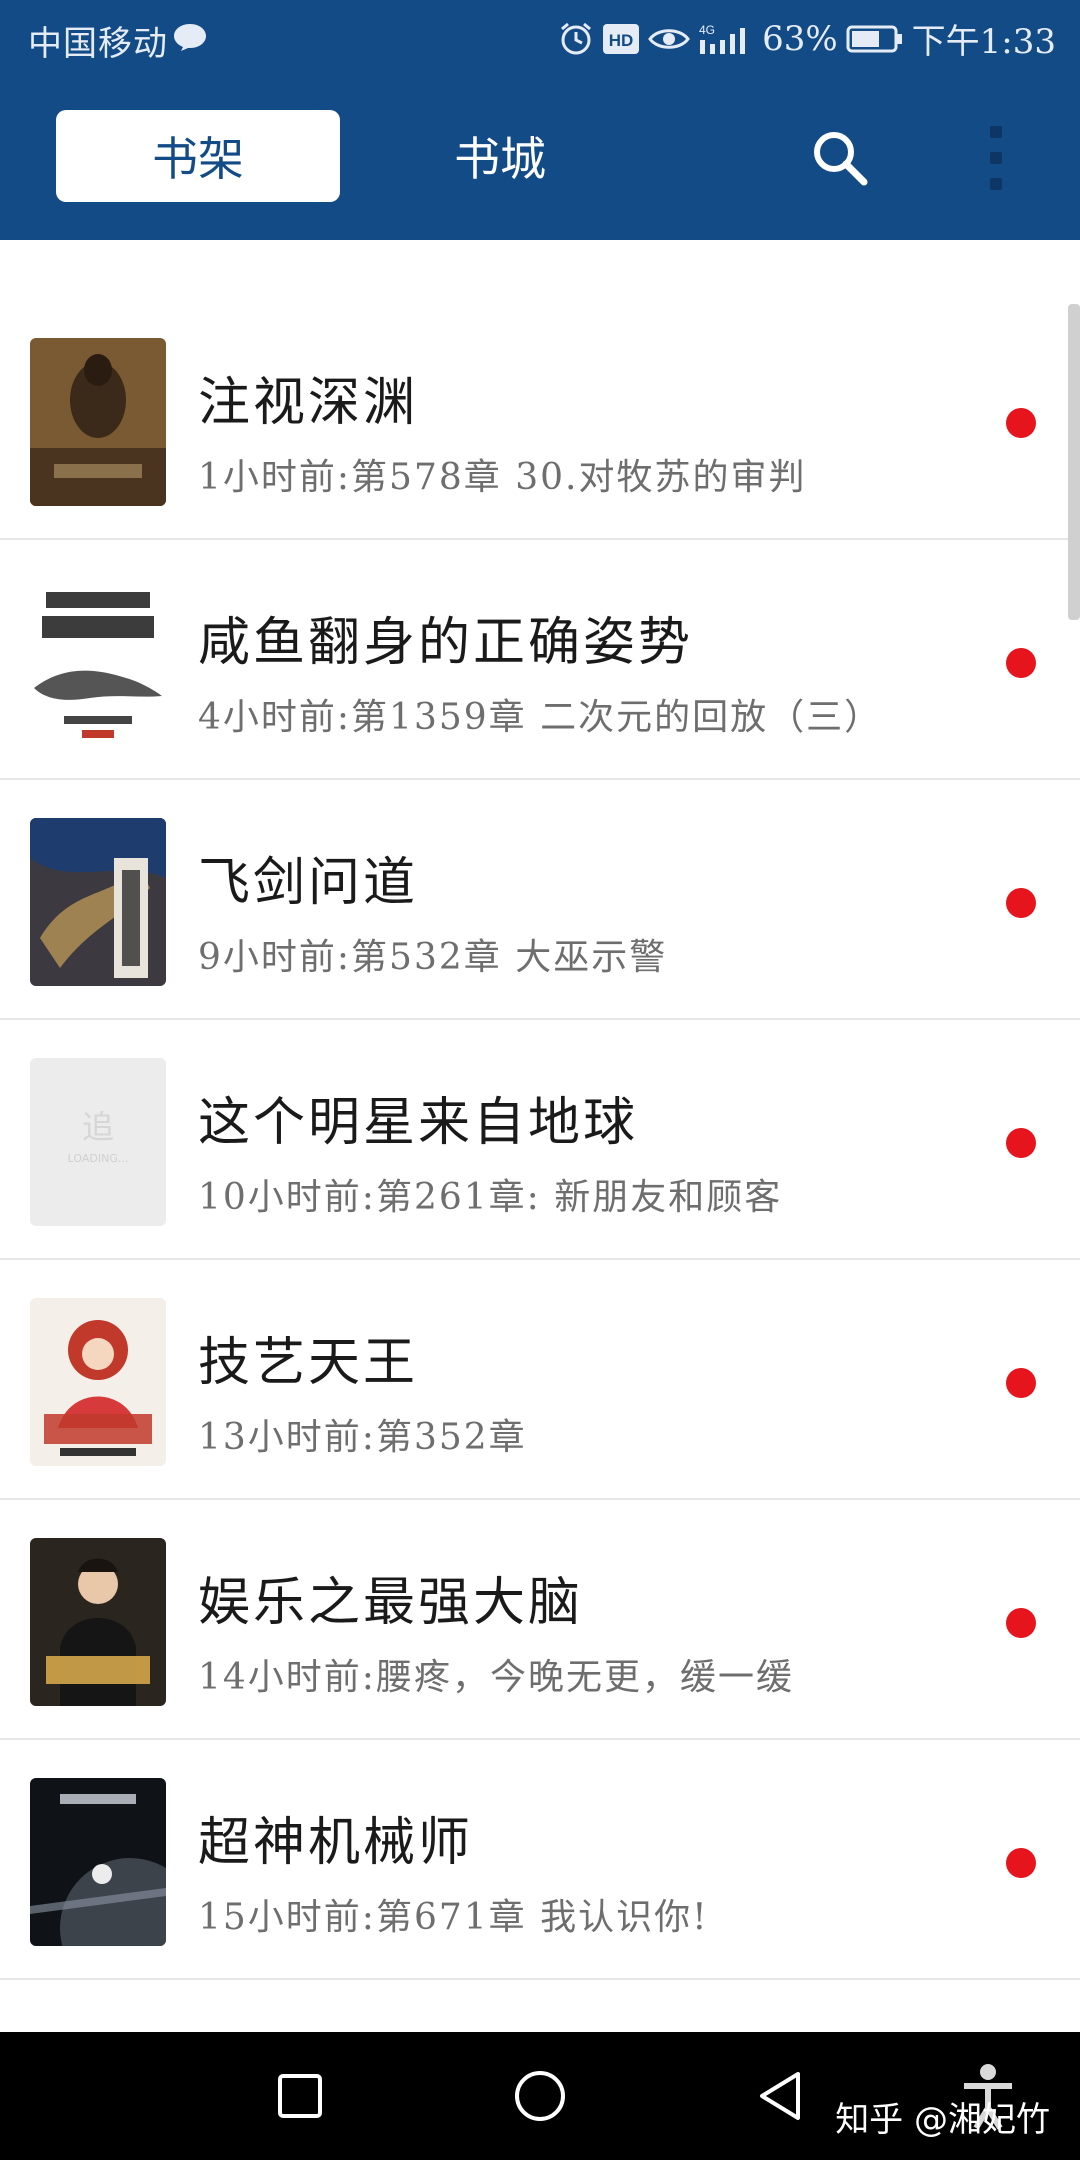 The width and height of the screenshot is (1080, 2160). What do you see at coordinates (540, 1380) in the screenshot?
I see `book-list-item: 技艺天王 13小时前:第352章` at bounding box center [540, 1380].